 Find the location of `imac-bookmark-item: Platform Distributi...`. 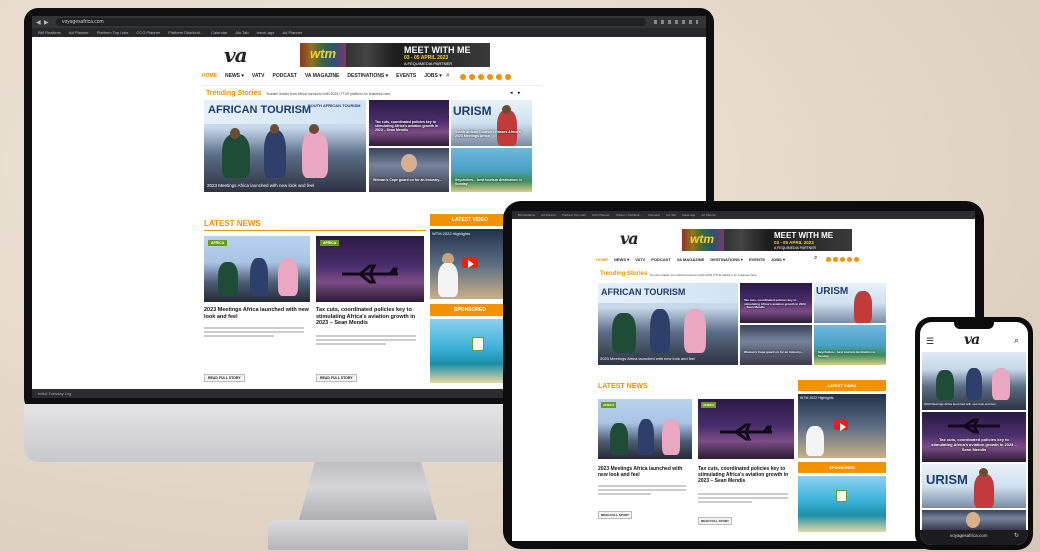

imac-bookmark-item: Platform Distributi... is located at coordinates (185, 32).